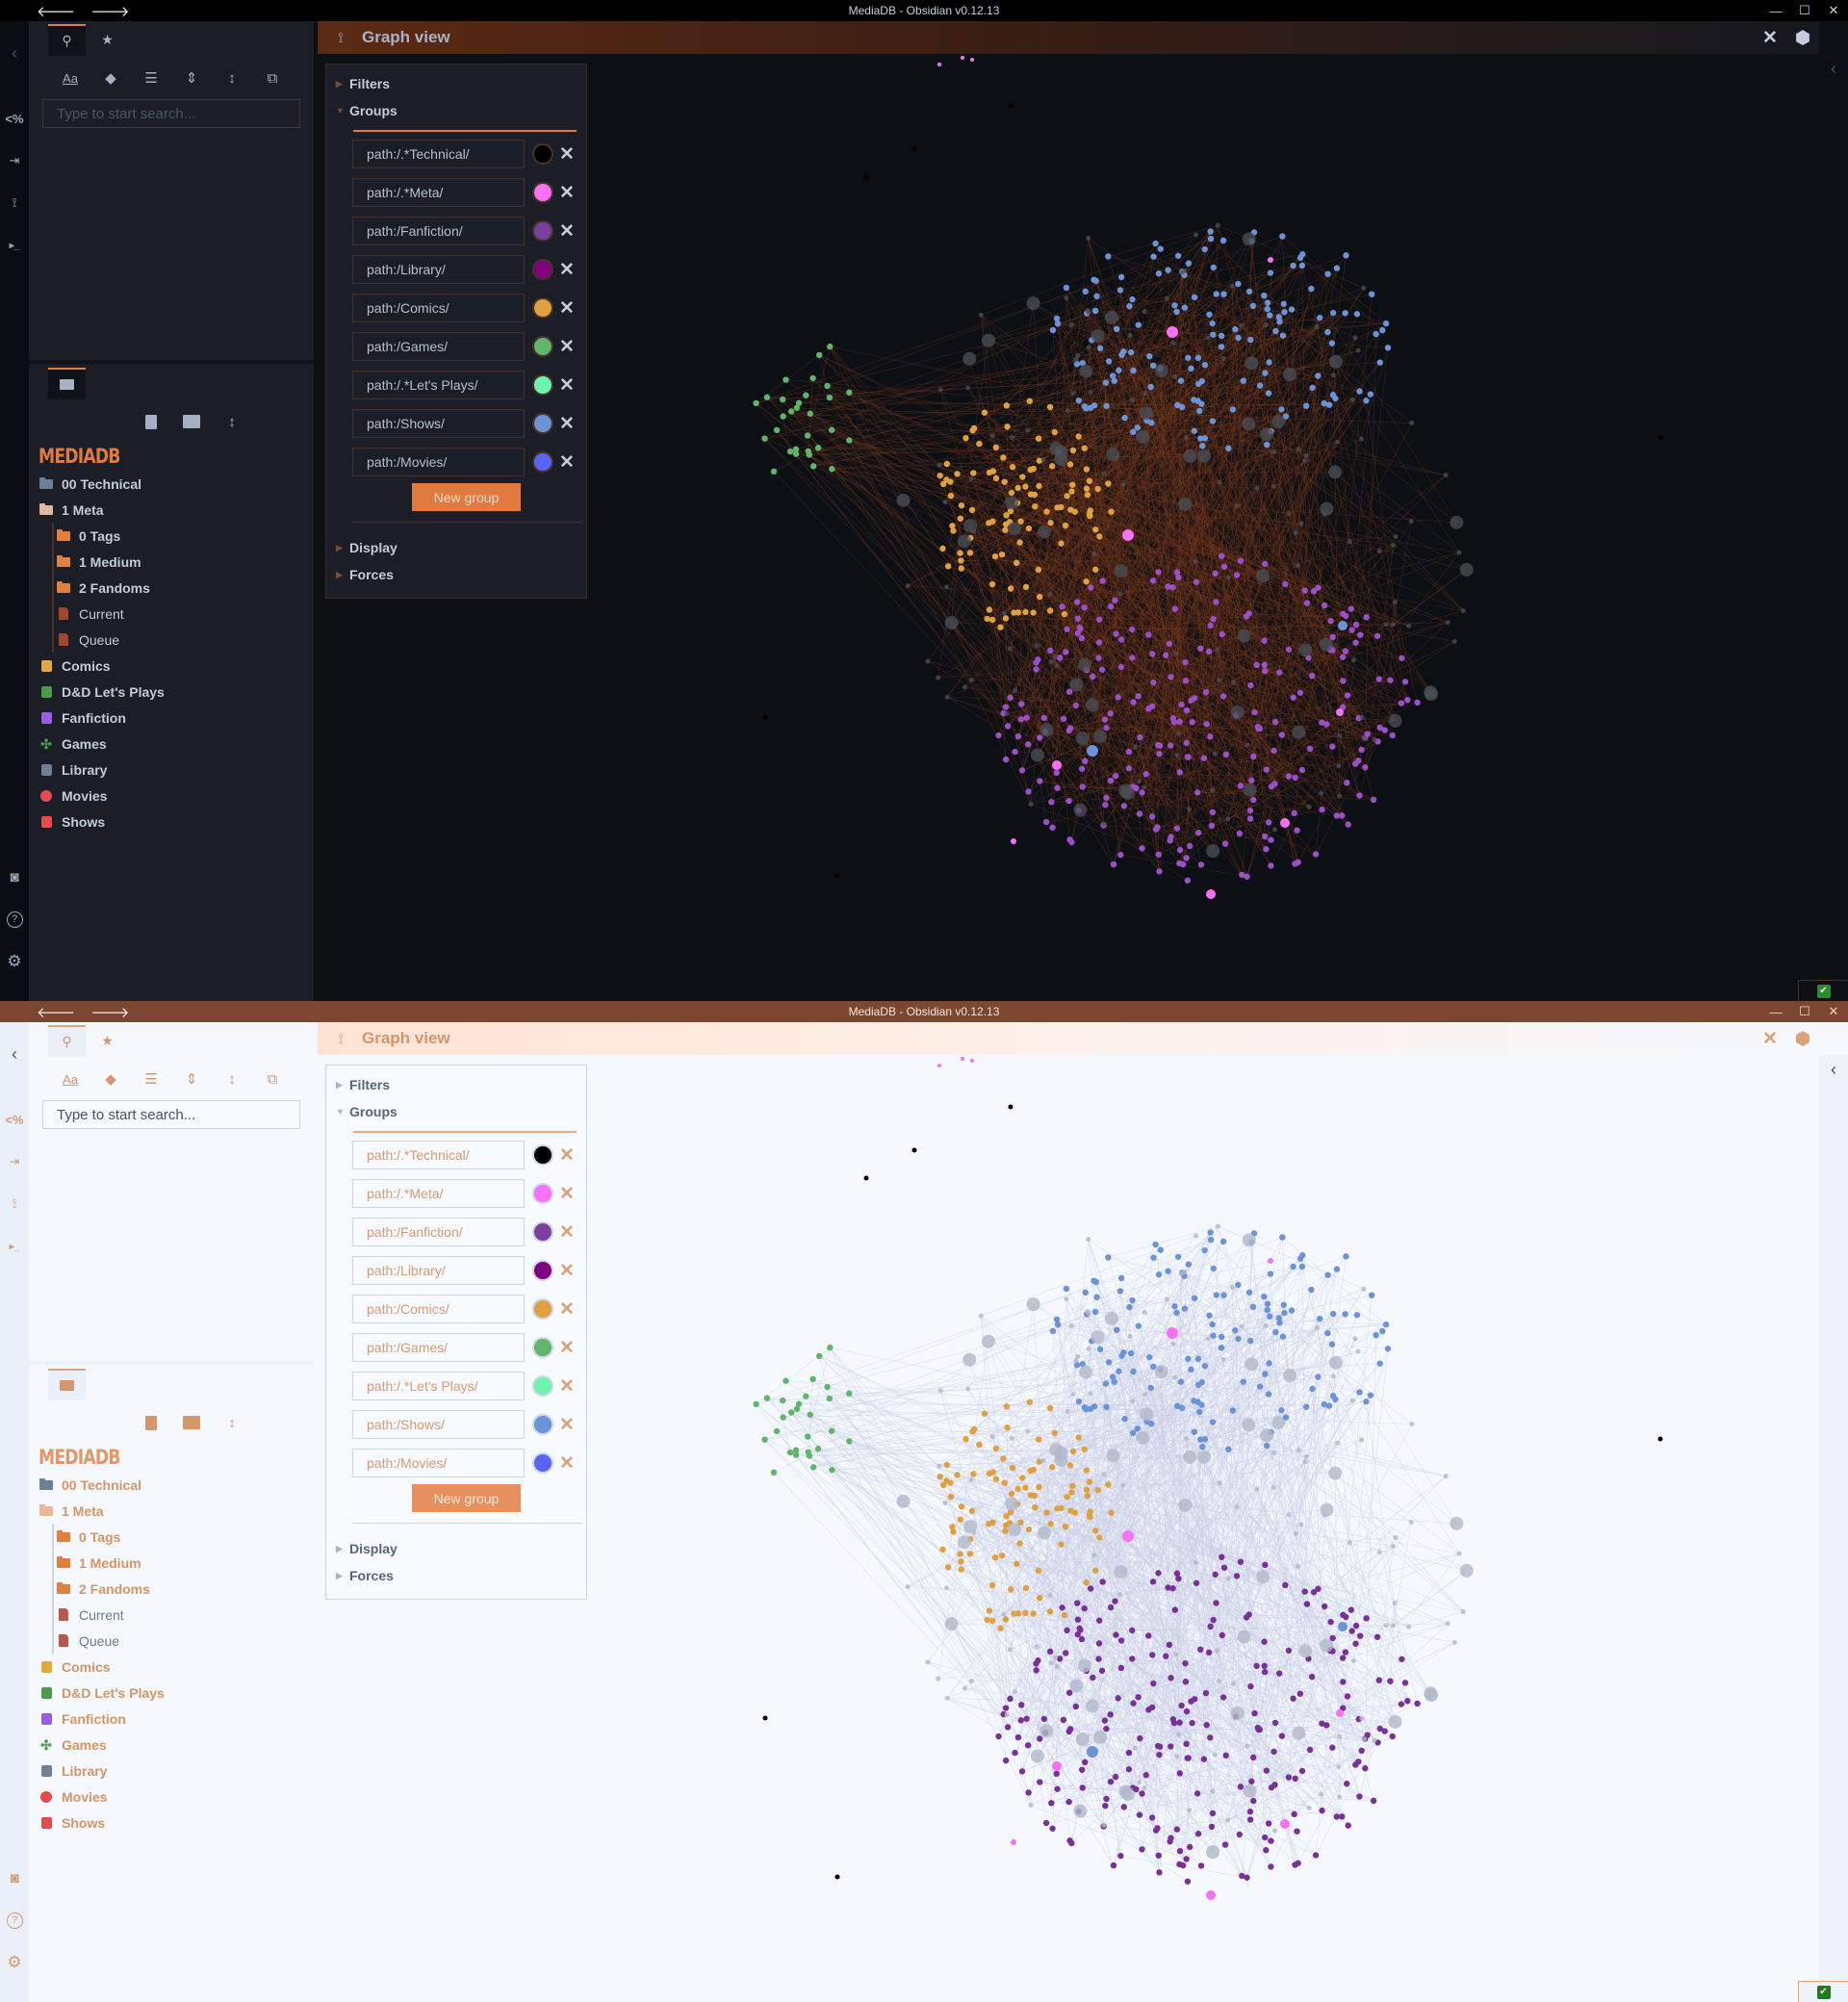 This screenshot has width=1848, height=2002. I want to click on settings-gear-icon: ⬢, so click(1802, 1039).